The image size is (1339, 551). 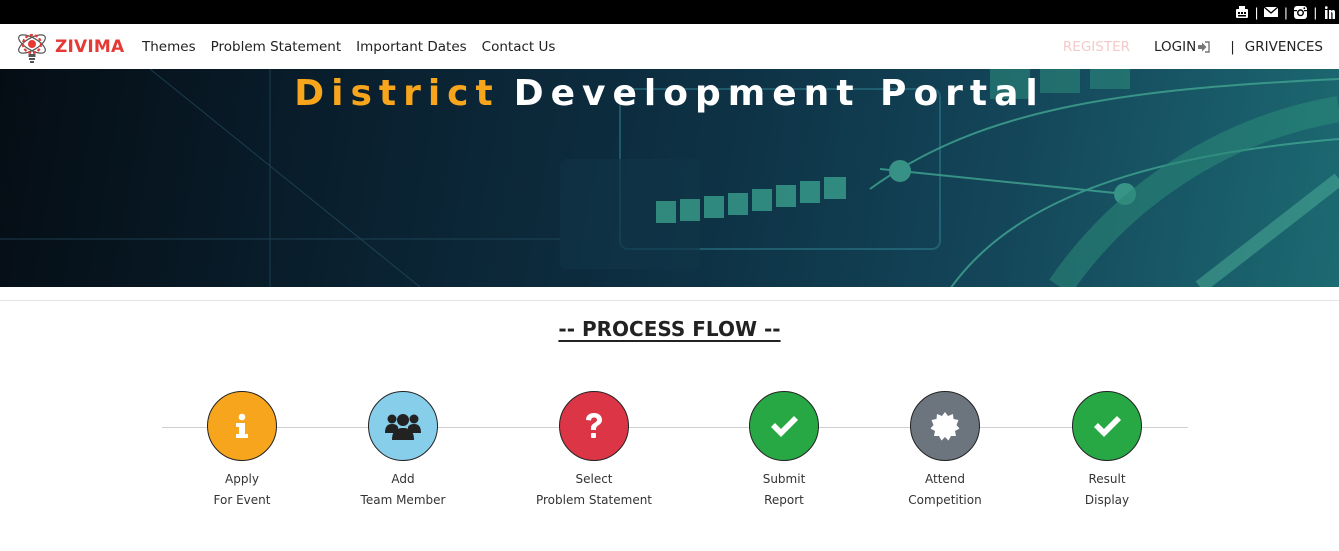 I want to click on hero-title-accent: District, so click(x=397, y=93).